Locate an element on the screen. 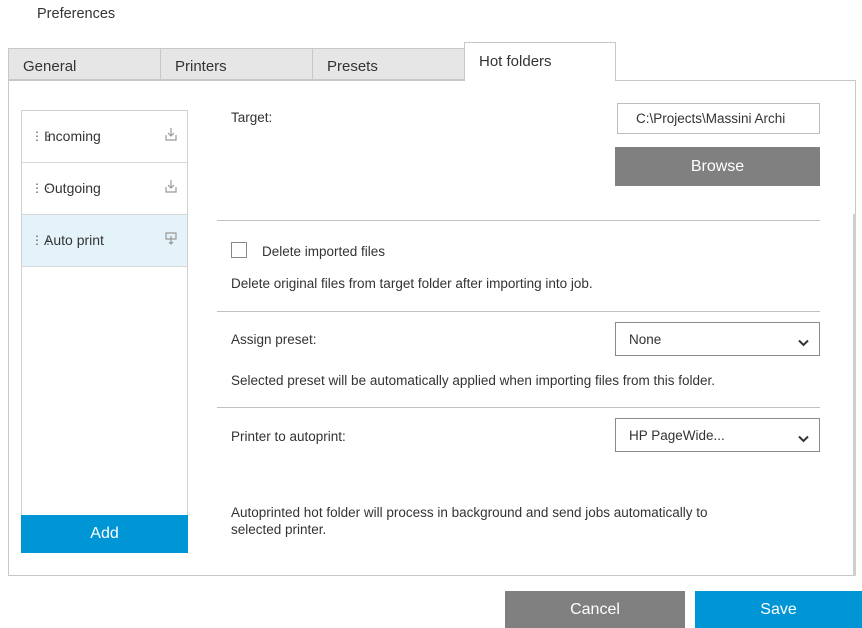 The width and height of the screenshot is (862, 628). target-label: Target: is located at coordinates (252, 117).